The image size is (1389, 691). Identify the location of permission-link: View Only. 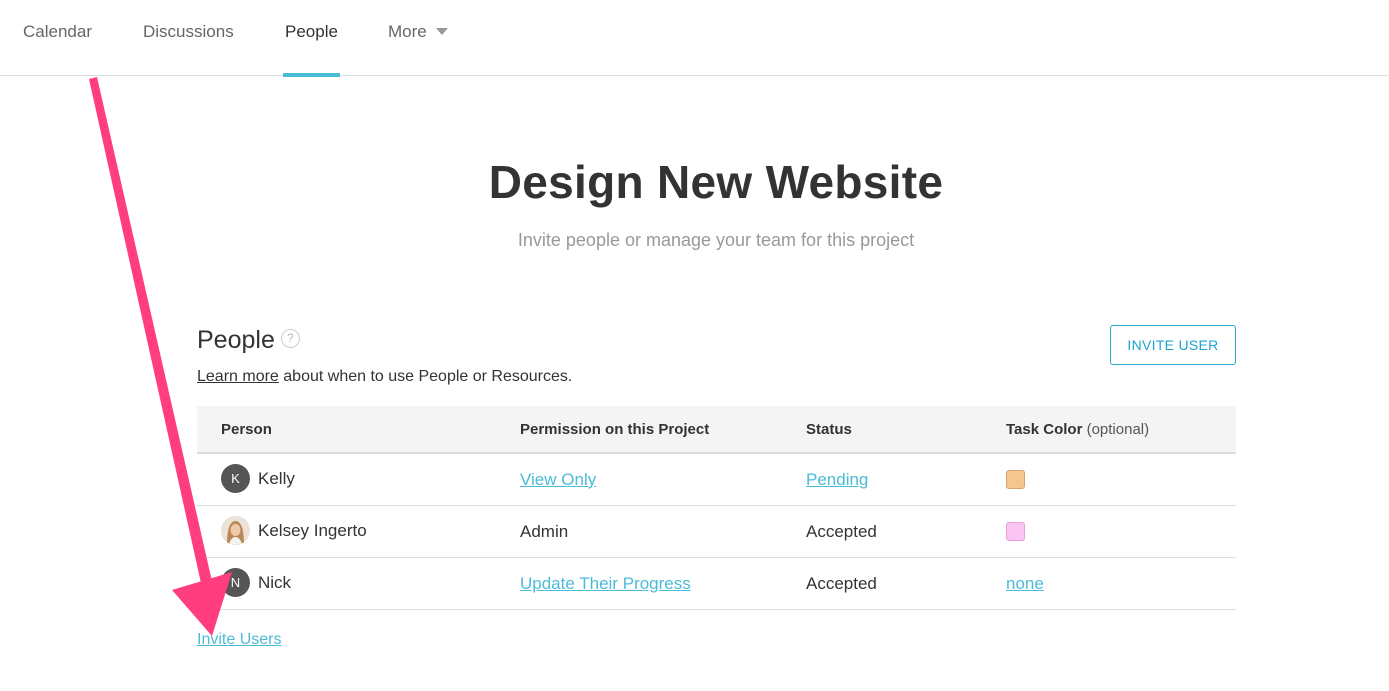
(558, 480).